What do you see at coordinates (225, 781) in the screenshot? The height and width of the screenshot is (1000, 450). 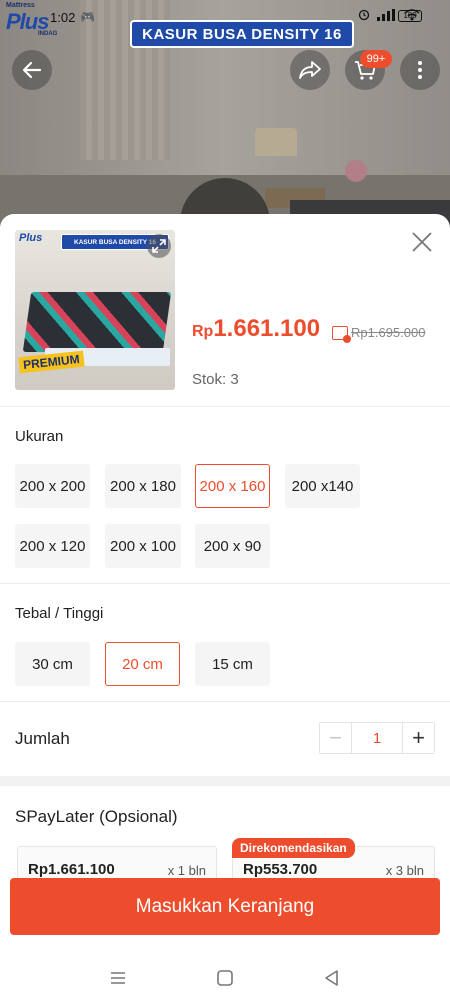 I see `section-separator` at bounding box center [225, 781].